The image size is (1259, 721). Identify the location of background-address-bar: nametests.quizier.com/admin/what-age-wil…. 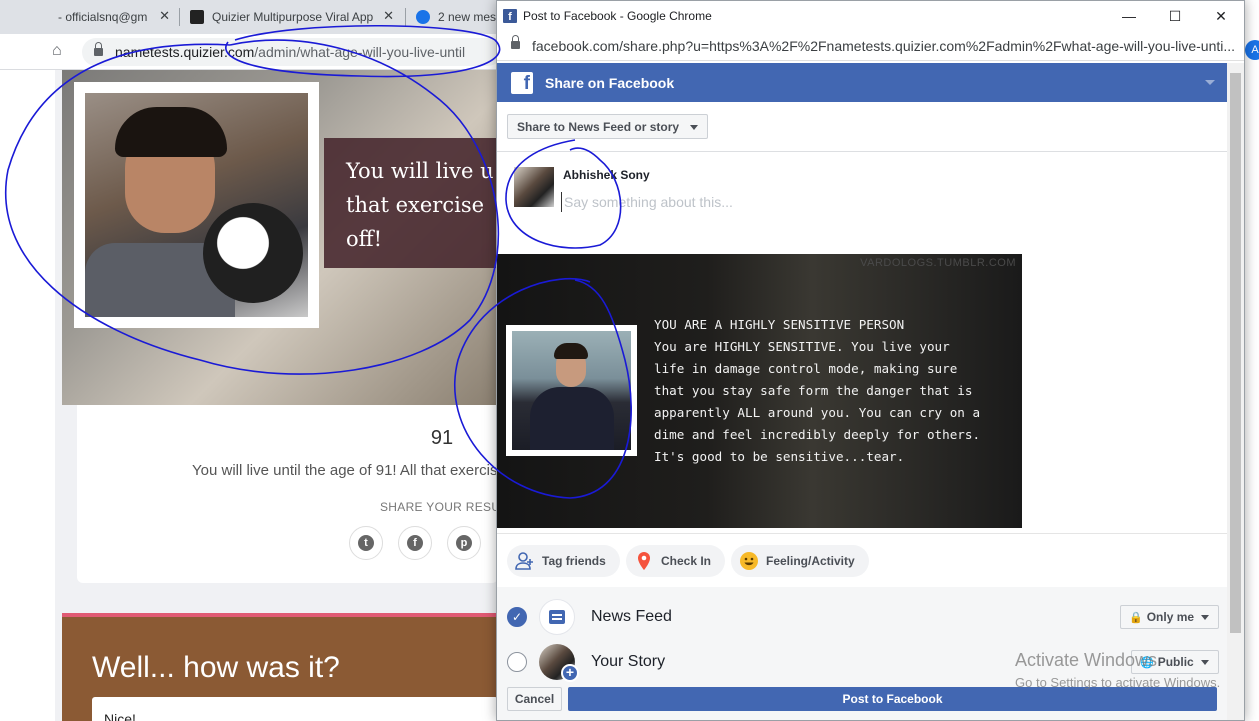
(292, 52).